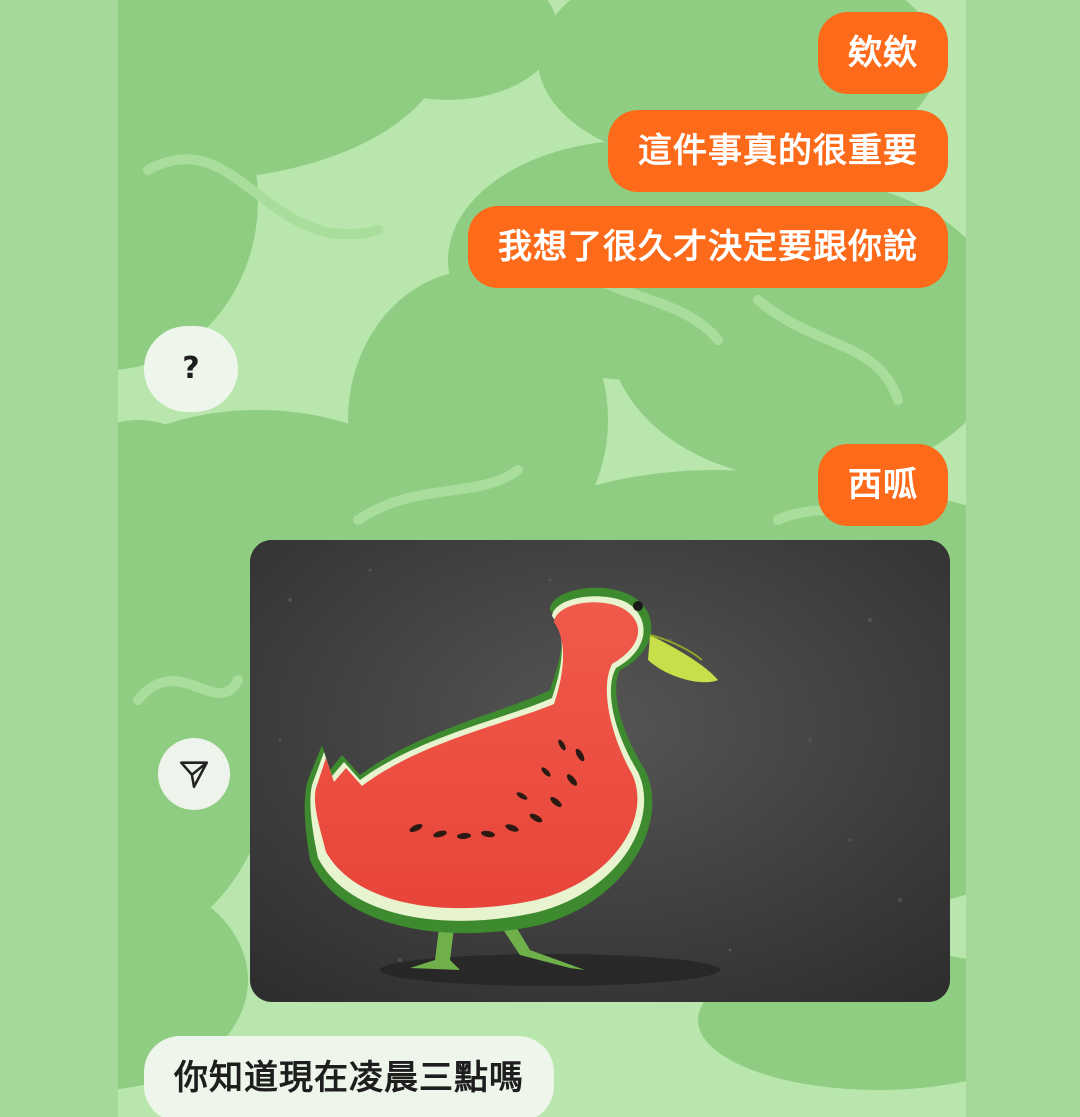 The height and width of the screenshot is (1117, 1080). Describe the element at coordinates (883, 485) in the screenshot. I see `message-bubble-outgoing: 西呱` at that location.